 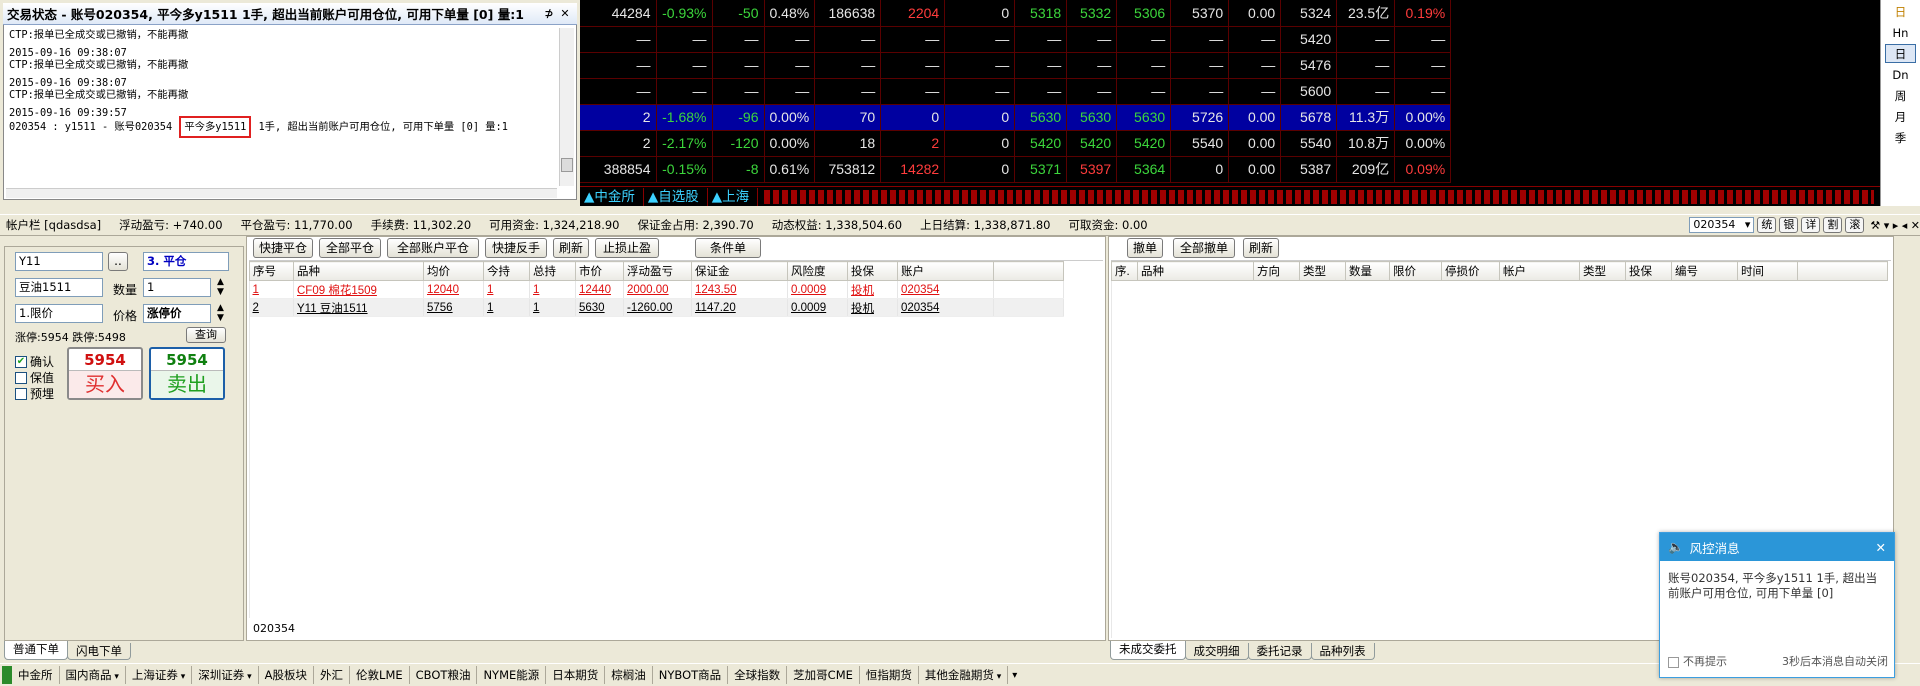 What do you see at coordinates (1319, 196) in the screenshot?
I see `quote-horizontal-scrollbar` at bounding box center [1319, 196].